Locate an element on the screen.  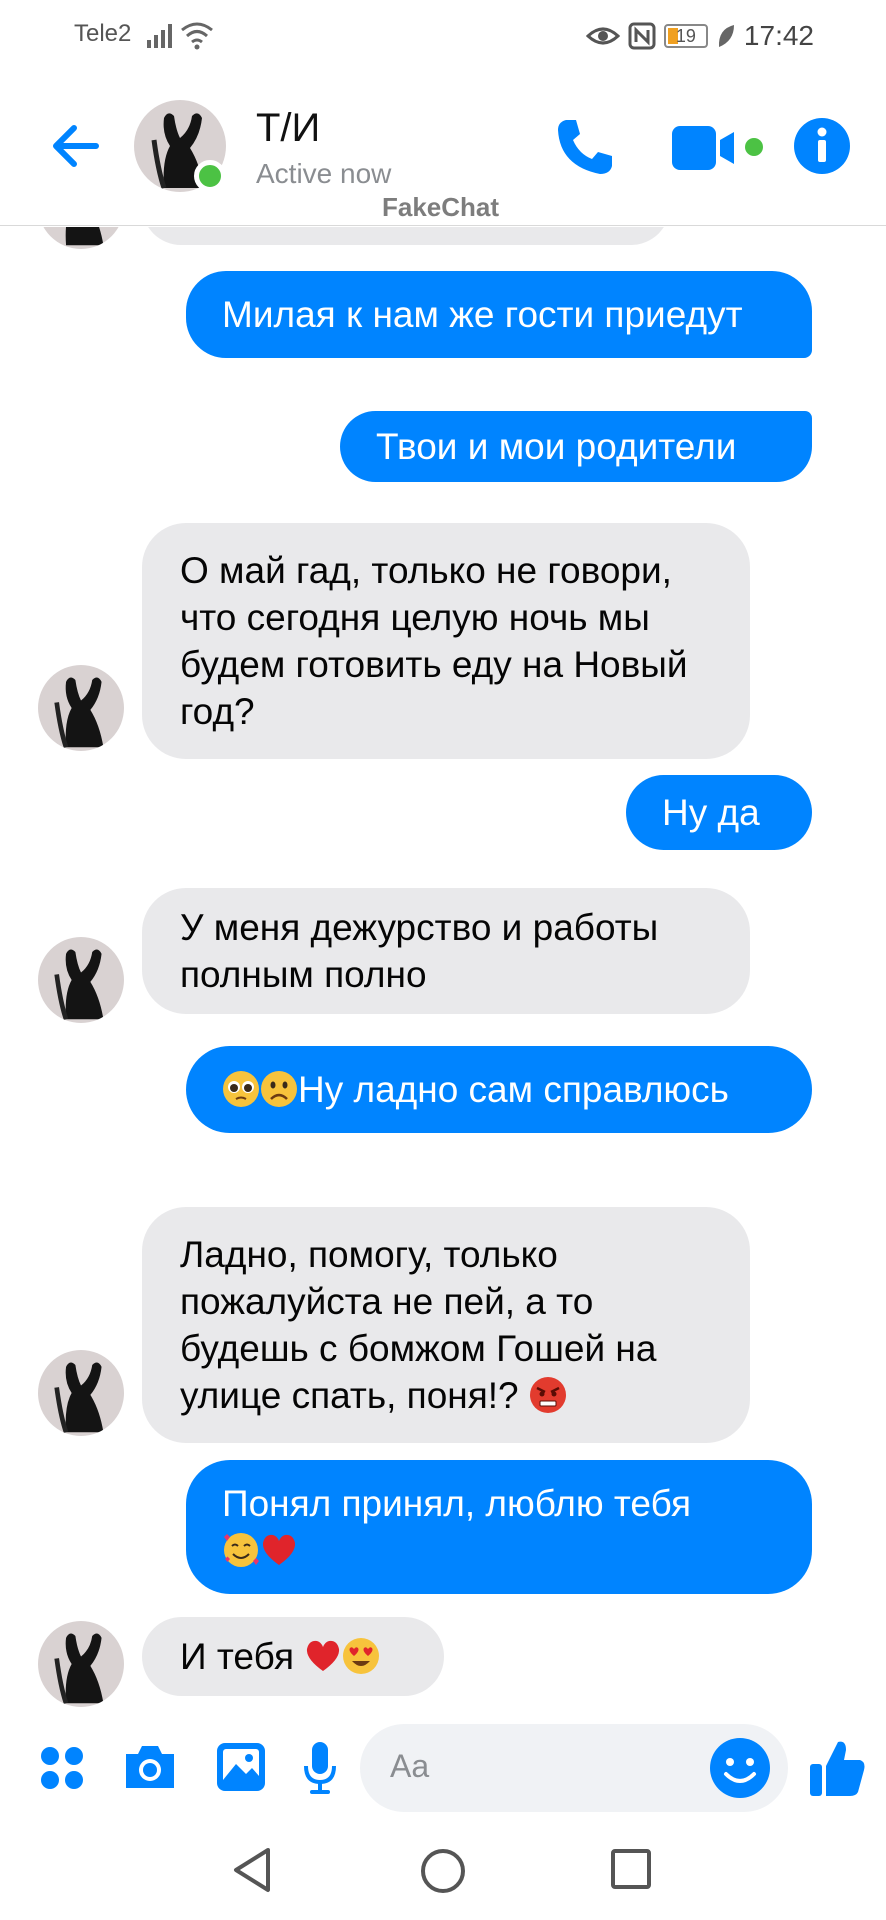
status-right: 19 17:42 is located at coordinates (699, 36).